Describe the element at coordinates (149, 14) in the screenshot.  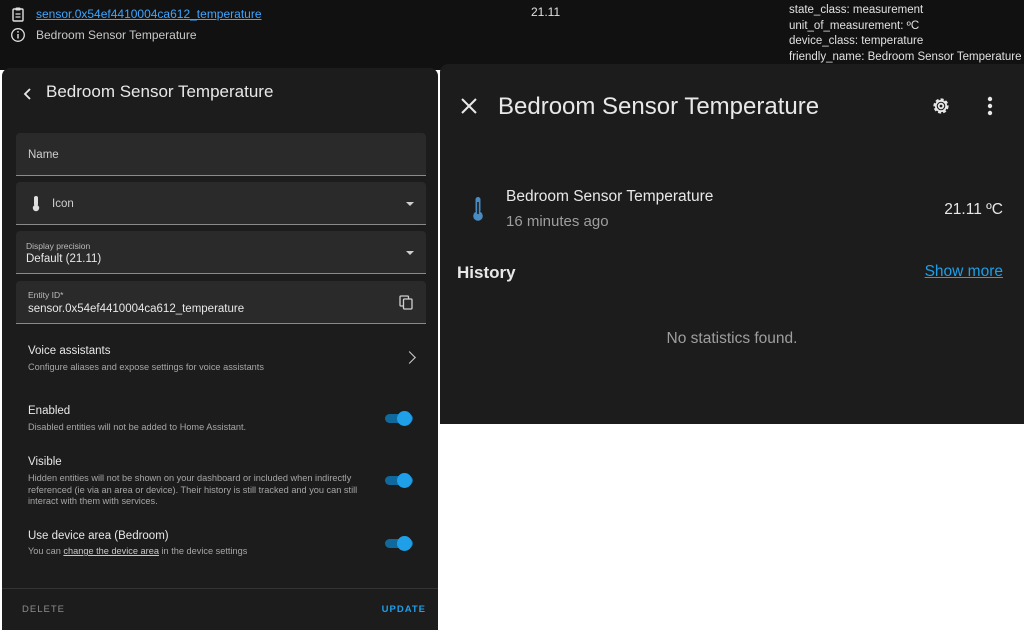
I see `entity-id-link: sensor.0x54ef4410004ca612_temperature` at that location.